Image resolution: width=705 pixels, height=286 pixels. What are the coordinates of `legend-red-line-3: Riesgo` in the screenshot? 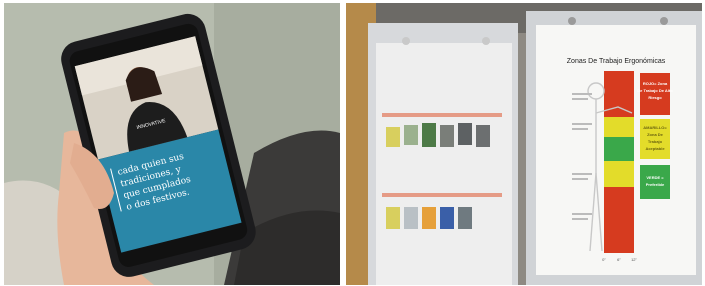 It's located at (655, 97).